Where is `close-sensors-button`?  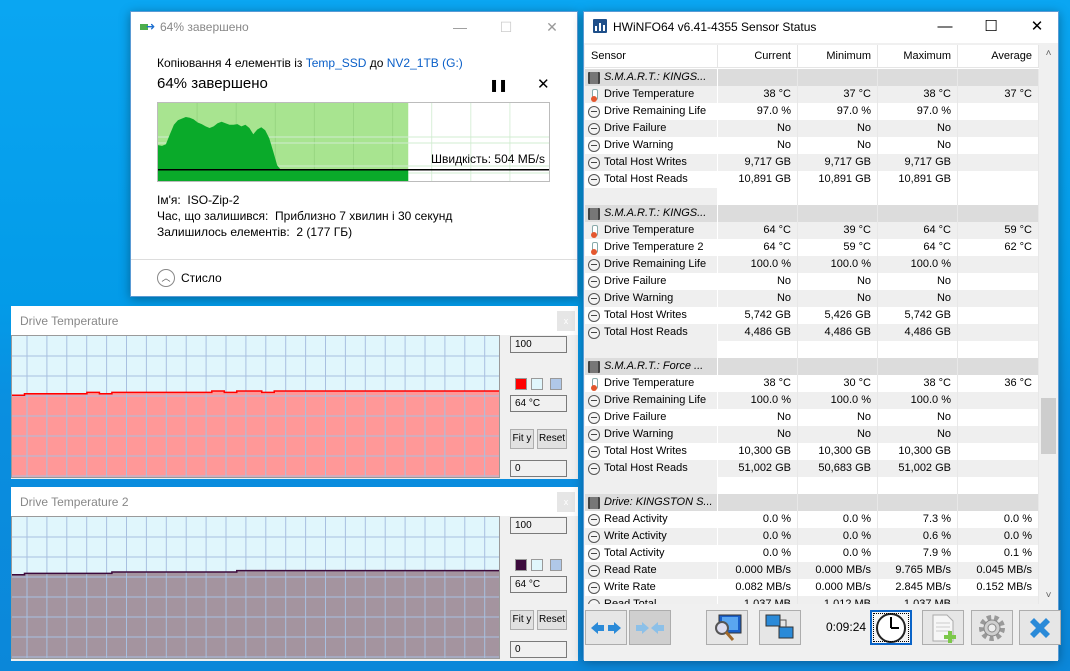
close-sensors-button is located at coordinates (1040, 627).